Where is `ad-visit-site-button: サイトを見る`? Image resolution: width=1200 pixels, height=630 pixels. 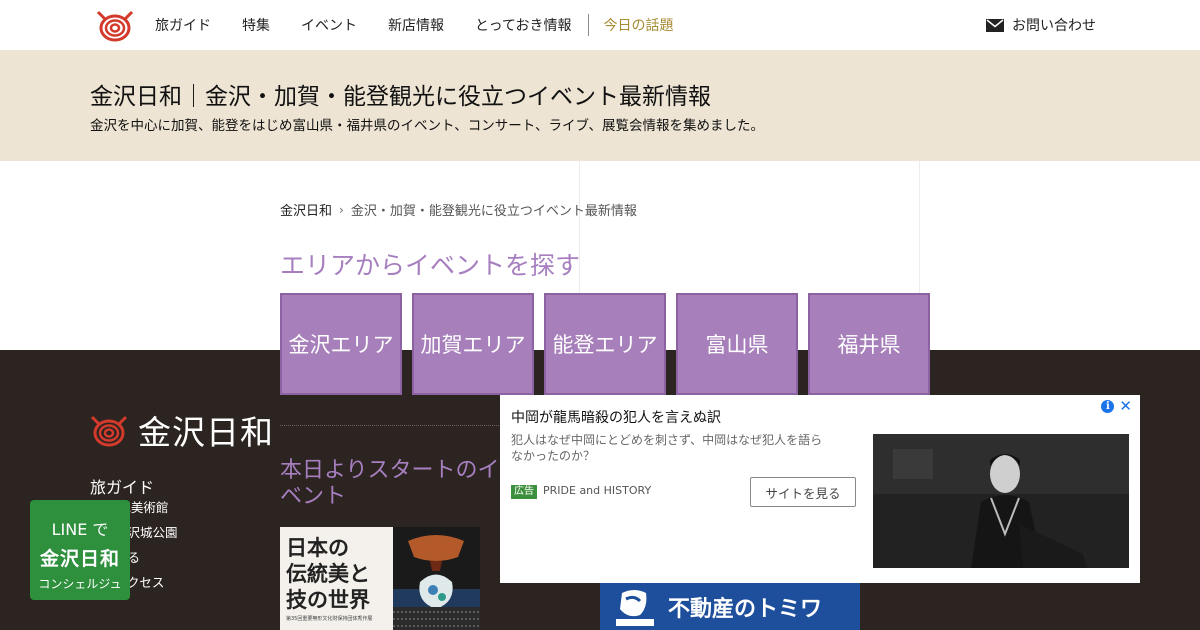 ad-visit-site-button: サイトを見る is located at coordinates (803, 492).